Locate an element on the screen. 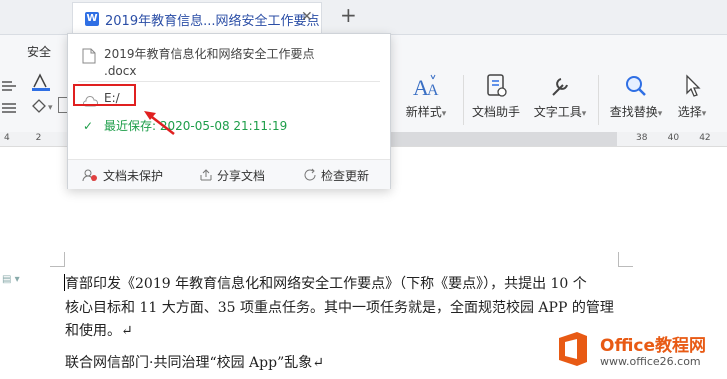  last-saved-time: 最近保存: 2020-05-08 21:11:19 is located at coordinates (196, 126).